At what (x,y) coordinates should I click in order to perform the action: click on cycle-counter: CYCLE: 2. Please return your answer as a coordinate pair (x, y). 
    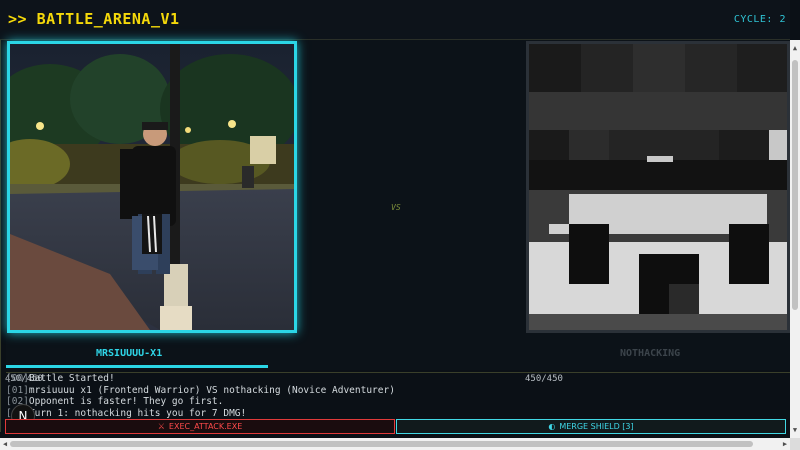
    Looking at the image, I should click on (759, 19).